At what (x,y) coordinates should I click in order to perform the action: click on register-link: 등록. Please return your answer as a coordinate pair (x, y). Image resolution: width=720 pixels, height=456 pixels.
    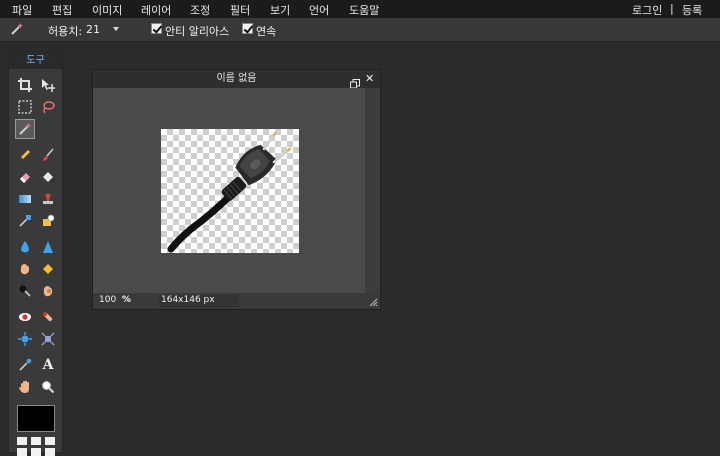
    Looking at the image, I should click on (692, 10).